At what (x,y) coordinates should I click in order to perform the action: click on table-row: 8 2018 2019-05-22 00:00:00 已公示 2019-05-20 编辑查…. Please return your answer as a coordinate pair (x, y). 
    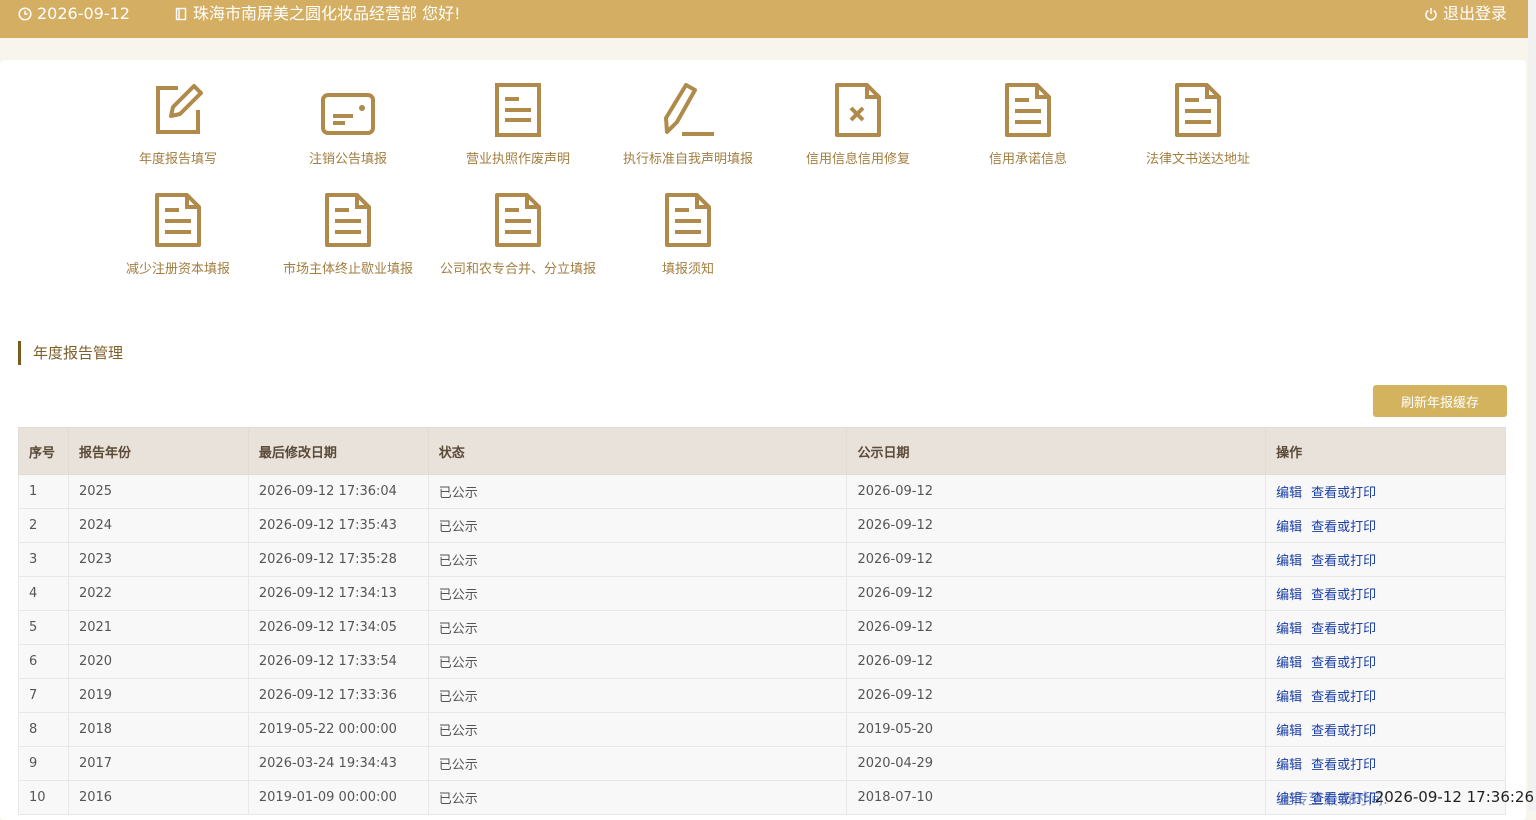
    Looking at the image, I should click on (762, 729).